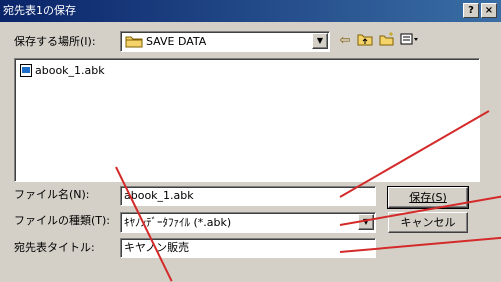 This screenshot has width=501, height=282. I want to click on view-menu-icon, so click(410, 41).